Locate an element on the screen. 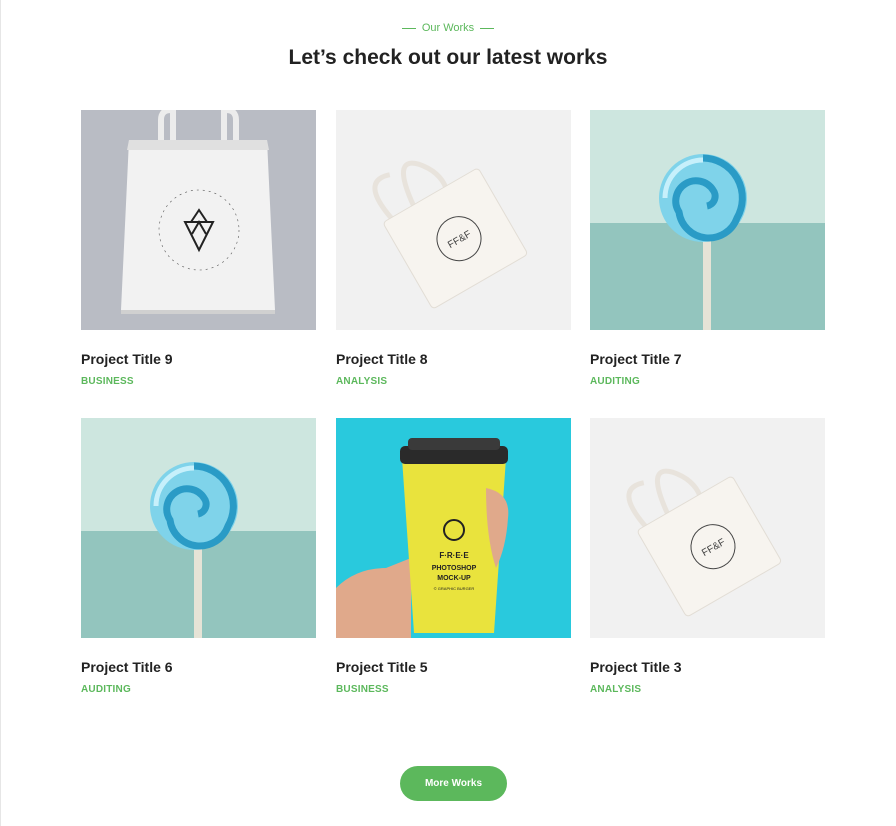 The image size is (896, 826). section-kicker: Our Works is located at coordinates (448, 28).